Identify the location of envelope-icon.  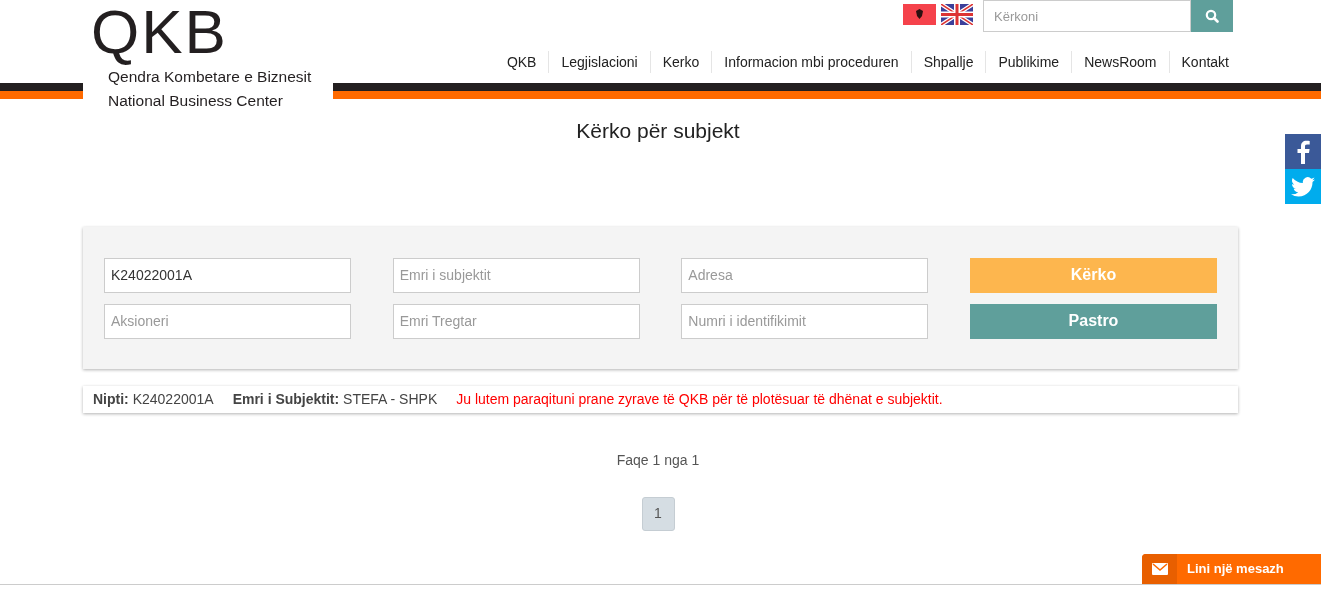
(1159, 569).